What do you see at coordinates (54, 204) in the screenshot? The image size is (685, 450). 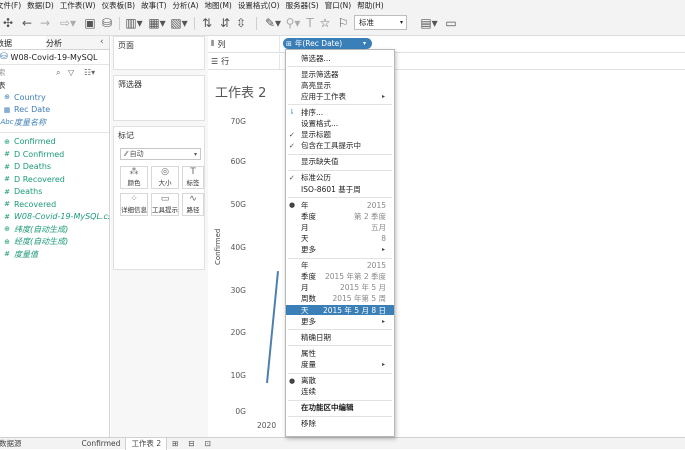 I see `field-item: # Recovered` at bounding box center [54, 204].